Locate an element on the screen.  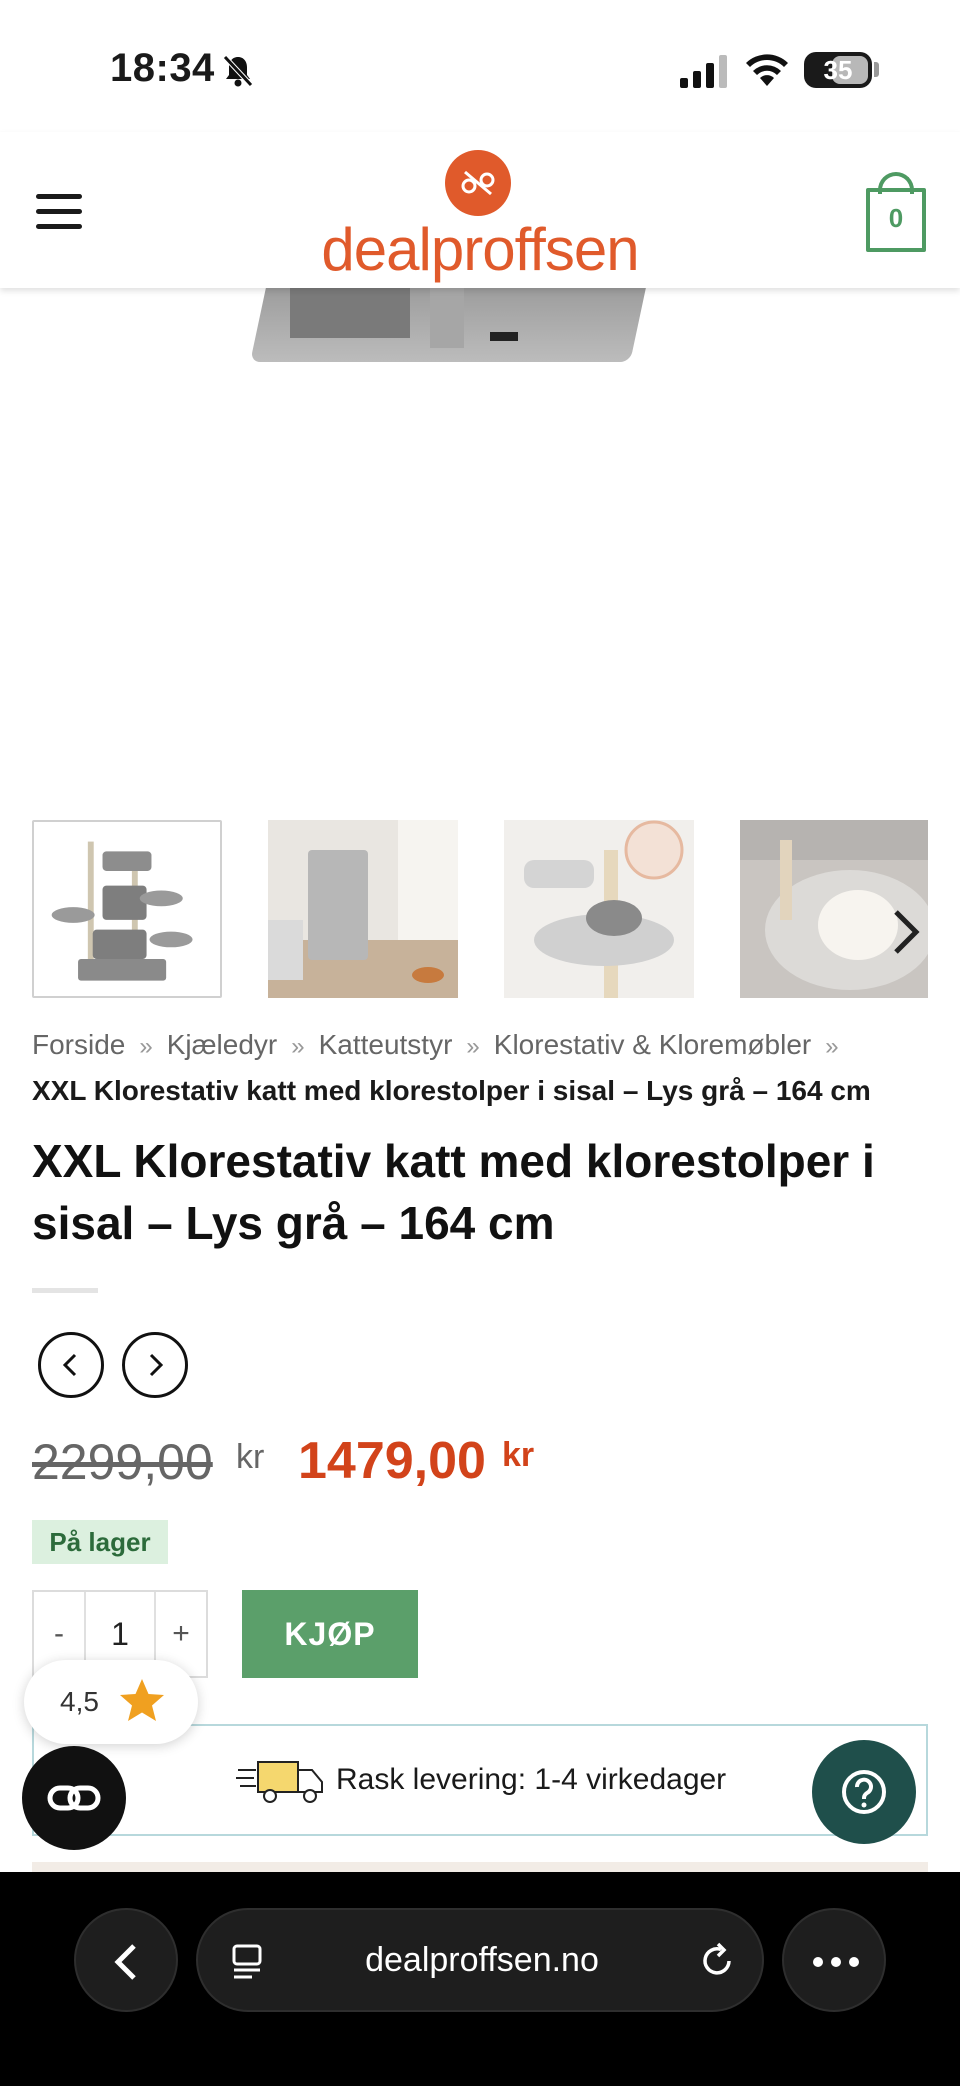
cat-tree-post is located at coordinates (447, 318).